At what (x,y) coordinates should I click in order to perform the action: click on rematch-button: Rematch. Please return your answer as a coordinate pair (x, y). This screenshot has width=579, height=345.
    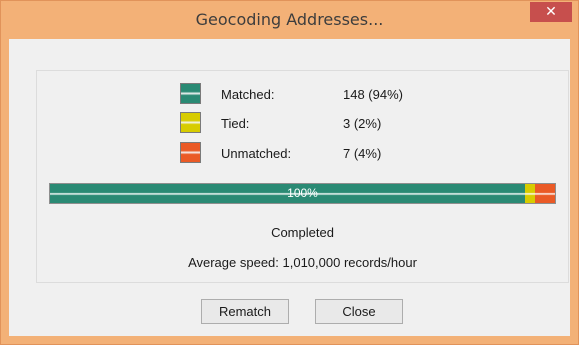
    Looking at the image, I should click on (245, 311).